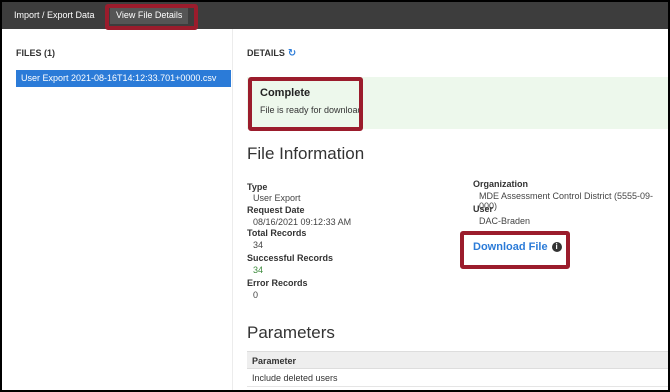 The height and width of the screenshot is (392, 670). Describe the element at coordinates (306, 153) in the screenshot. I see `file-information-heading: File Information` at that location.